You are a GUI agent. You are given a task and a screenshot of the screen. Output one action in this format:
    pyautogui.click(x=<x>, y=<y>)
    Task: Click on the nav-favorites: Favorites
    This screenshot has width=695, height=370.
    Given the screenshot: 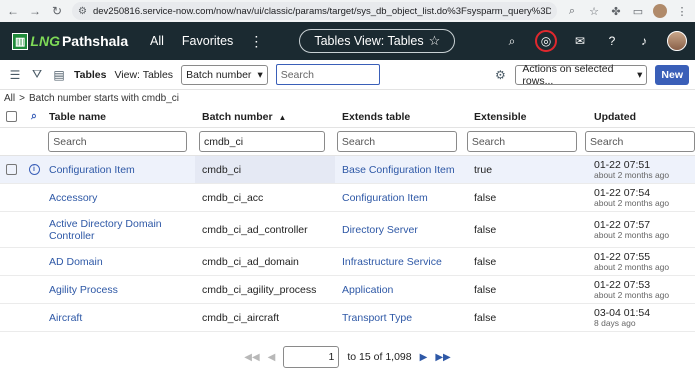 What is the action you would take?
    pyautogui.click(x=207, y=41)
    